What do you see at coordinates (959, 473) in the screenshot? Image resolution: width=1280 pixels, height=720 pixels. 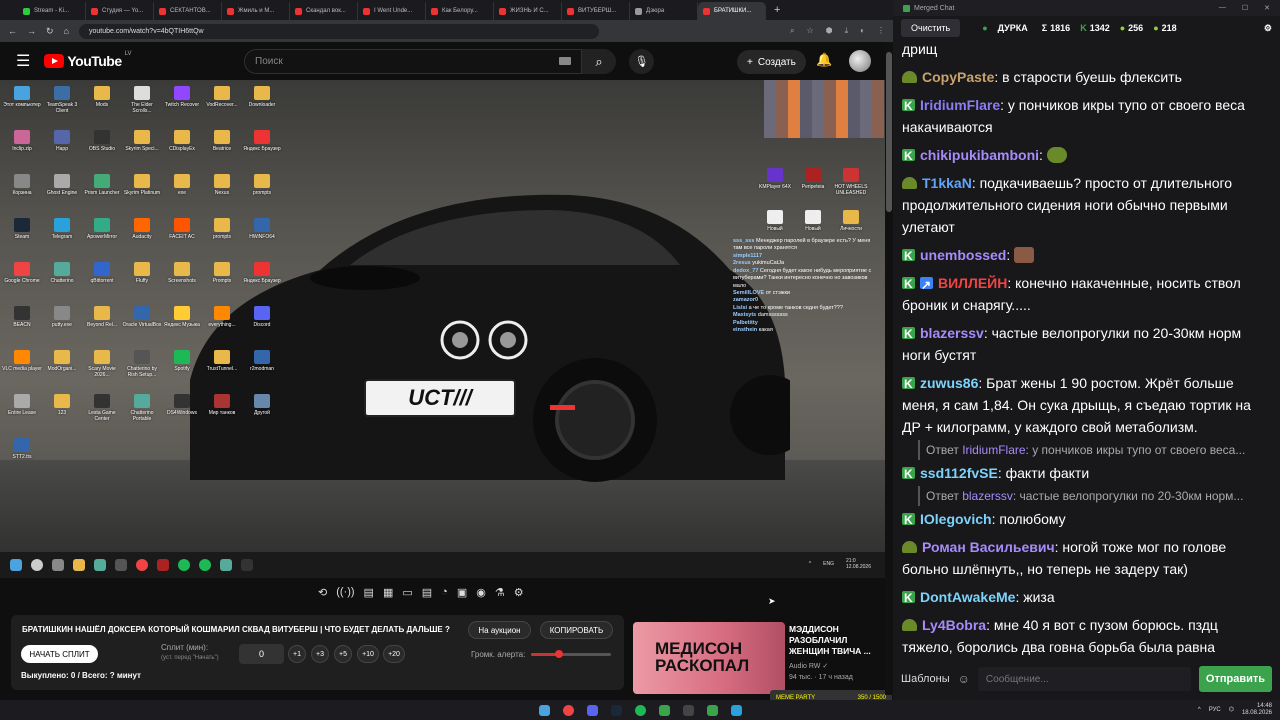 I see `chat-username: ssd112fvSE` at bounding box center [959, 473].